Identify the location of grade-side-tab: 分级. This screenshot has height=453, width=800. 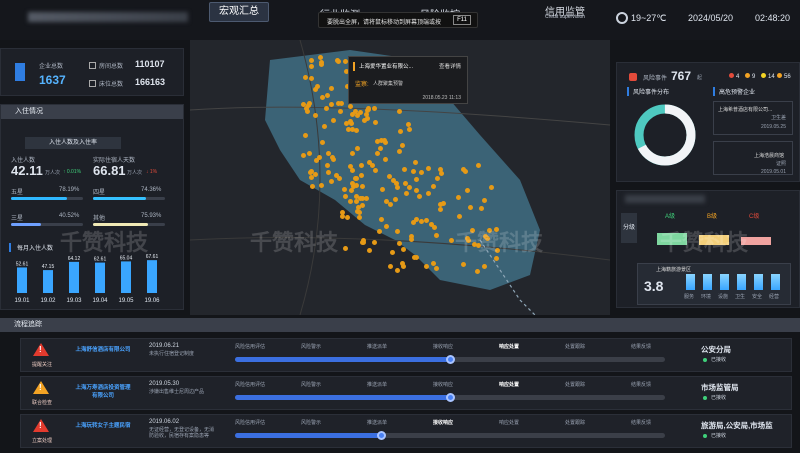
(629, 228).